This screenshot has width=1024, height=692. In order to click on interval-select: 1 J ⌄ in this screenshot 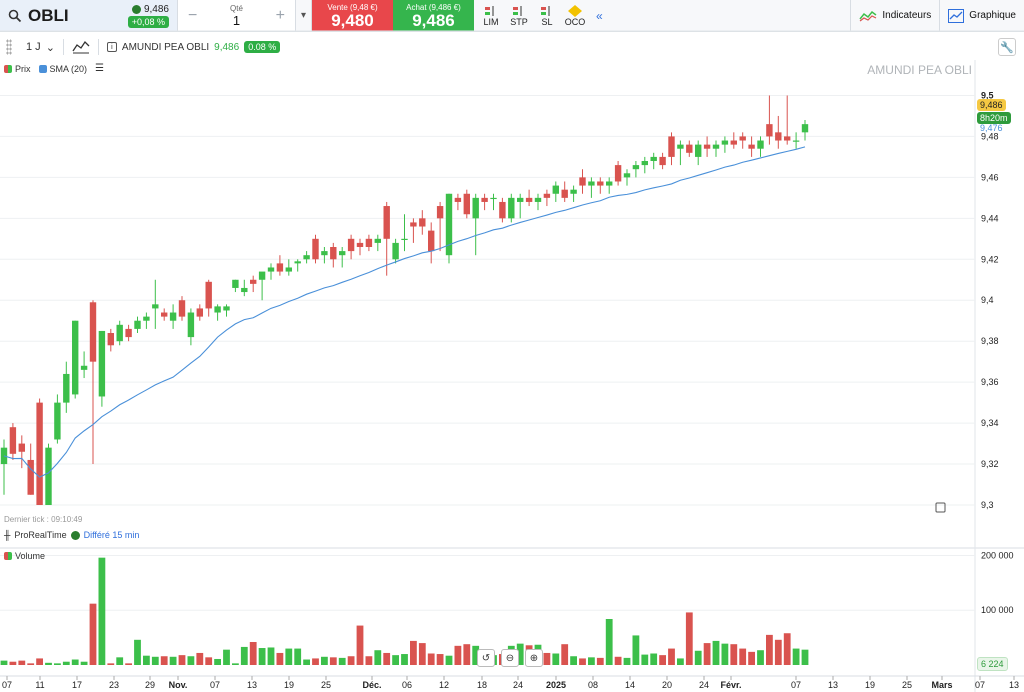, I will do `click(40, 47)`.